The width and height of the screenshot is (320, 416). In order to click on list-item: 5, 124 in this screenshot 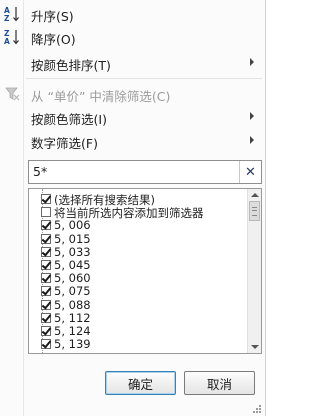, I will do `click(138, 331)`.